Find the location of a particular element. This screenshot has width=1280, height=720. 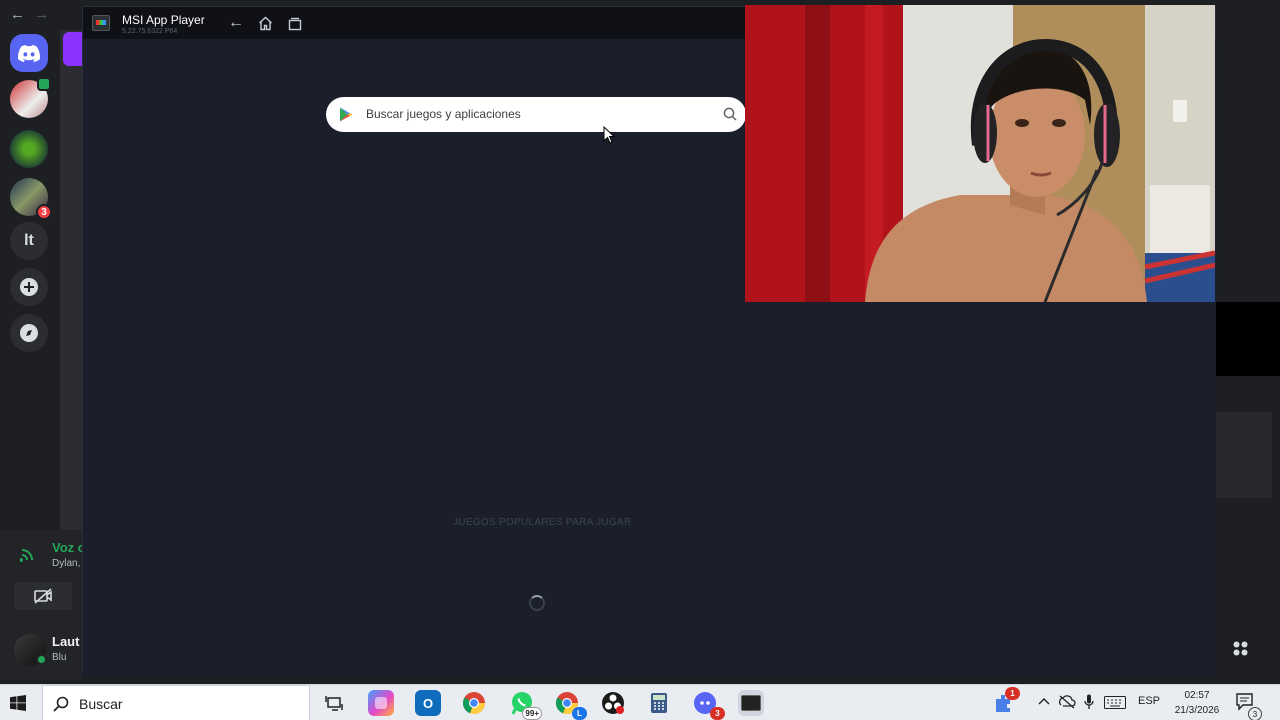

chrome-profile-badge: L is located at coordinates (579, 713).